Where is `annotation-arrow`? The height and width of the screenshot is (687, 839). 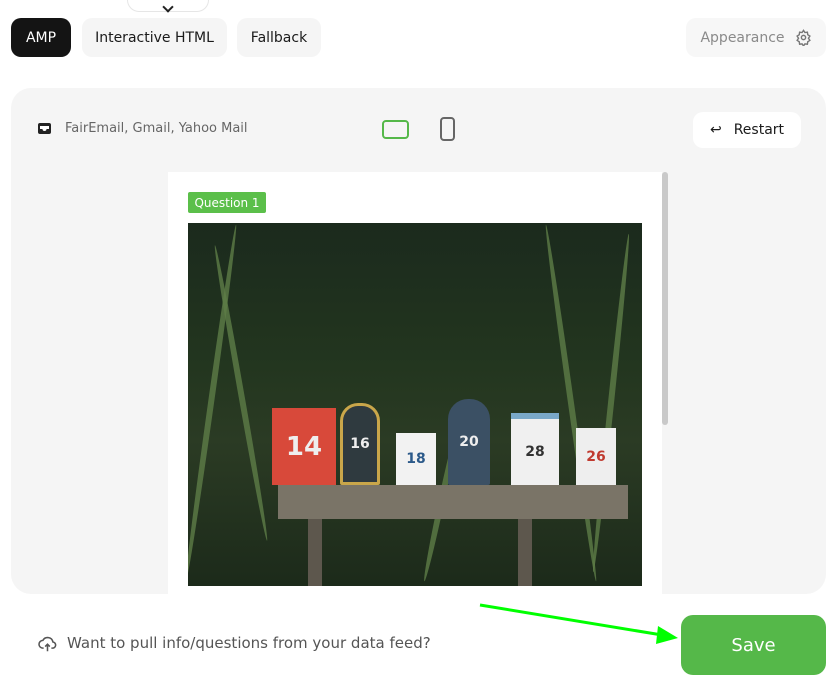 annotation-arrow is located at coordinates (578, 623).